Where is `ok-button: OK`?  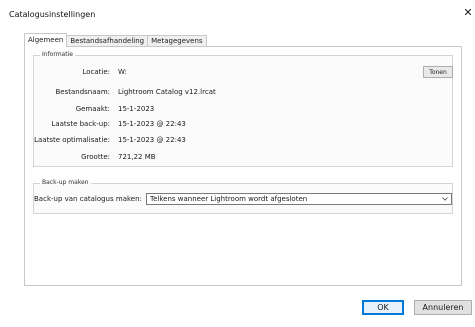
ok-button: OK is located at coordinates (383, 307).